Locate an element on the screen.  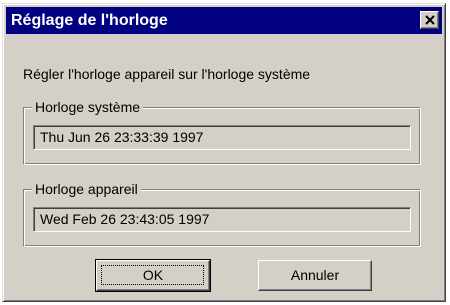
cancel-button: Annuler is located at coordinates (315, 275).